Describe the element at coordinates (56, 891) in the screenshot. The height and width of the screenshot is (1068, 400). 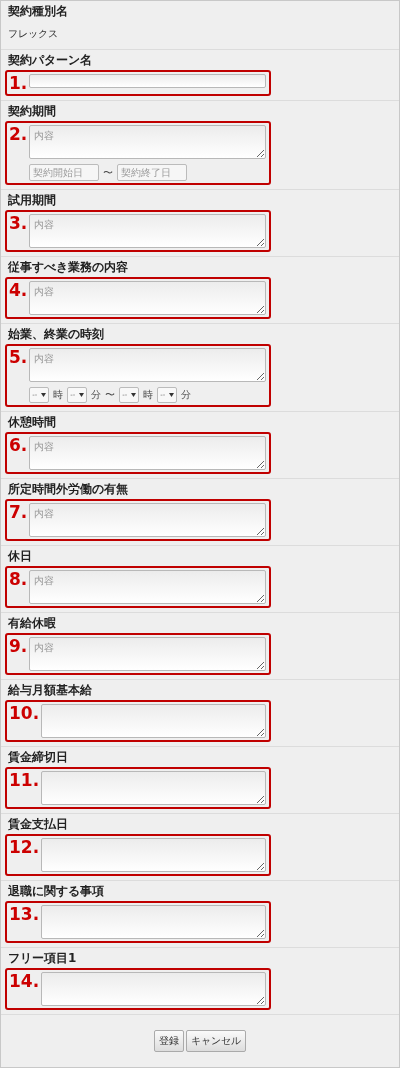
I see `field-label: 退職に関する事項` at that location.